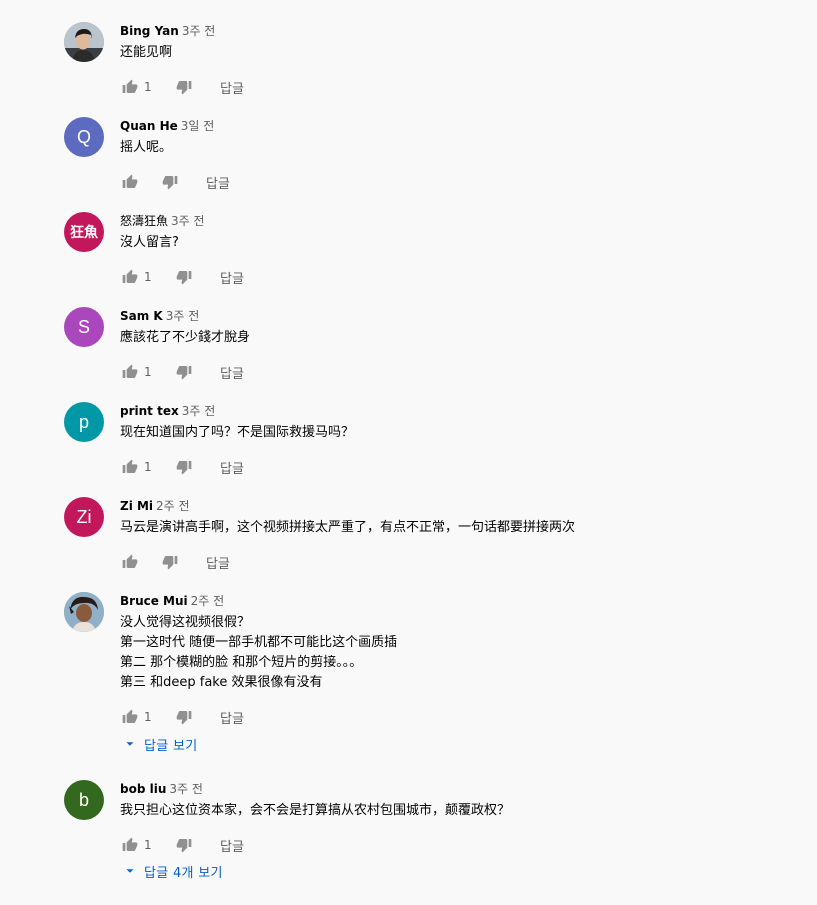 This screenshot has width=817, height=905. What do you see at coordinates (154, 601) in the screenshot?
I see `author-name: Bruce Mui` at bounding box center [154, 601].